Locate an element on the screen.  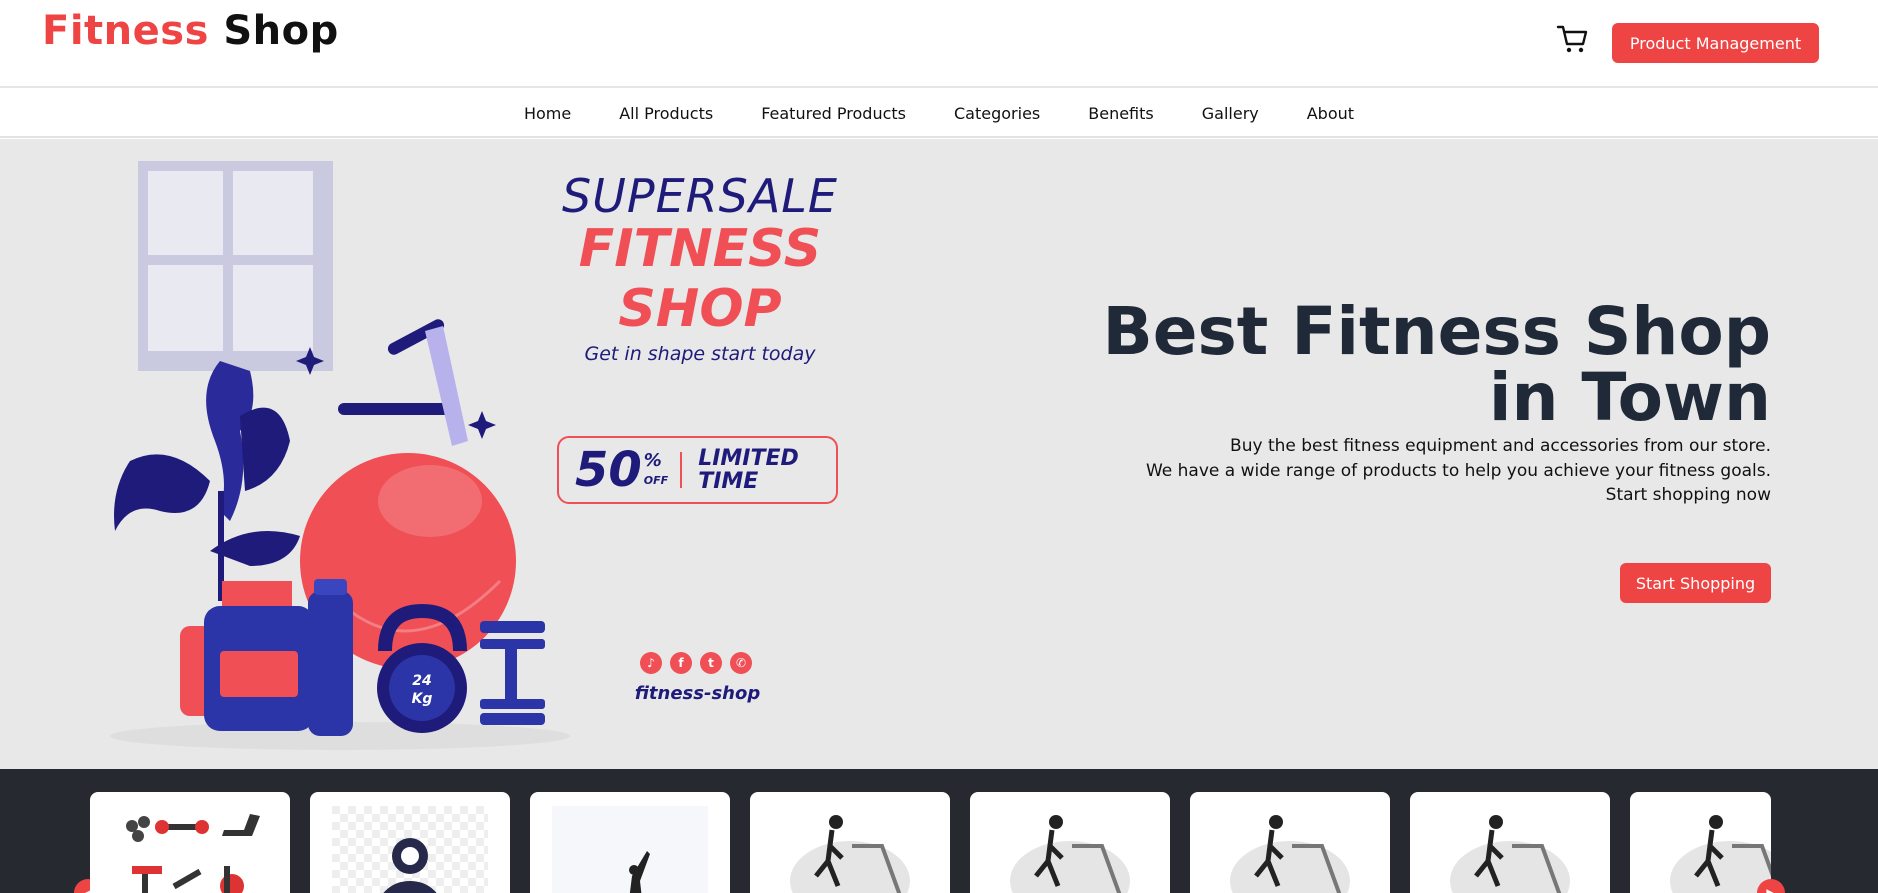
tiktok-icon: ♪ is located at coordinates (651, 663).